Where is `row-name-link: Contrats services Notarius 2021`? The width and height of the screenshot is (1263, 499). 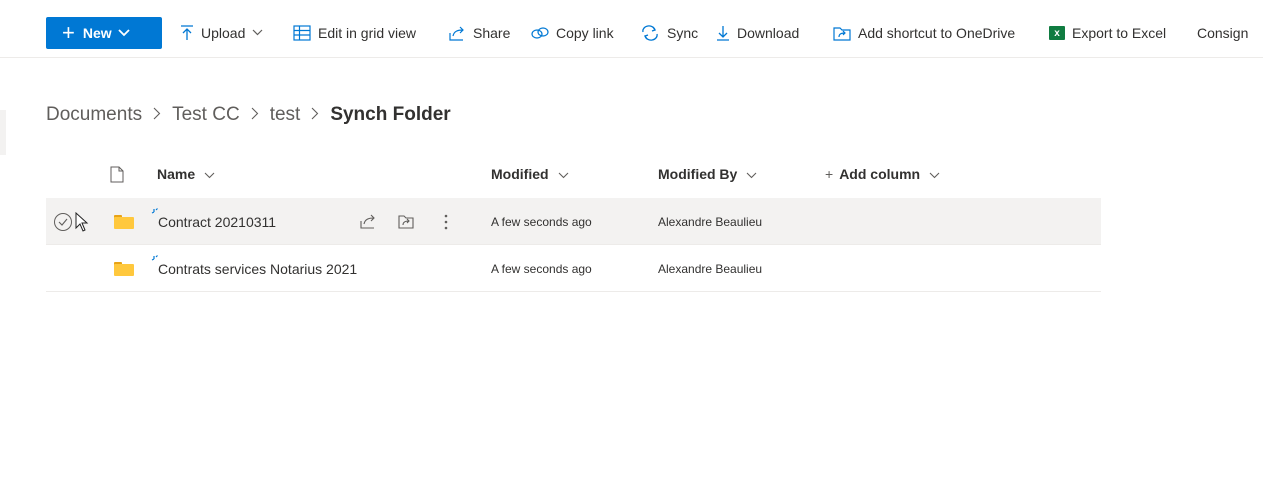 row-name-link: Contrats services Notarius 2021 is located at coordinates (257, 268).